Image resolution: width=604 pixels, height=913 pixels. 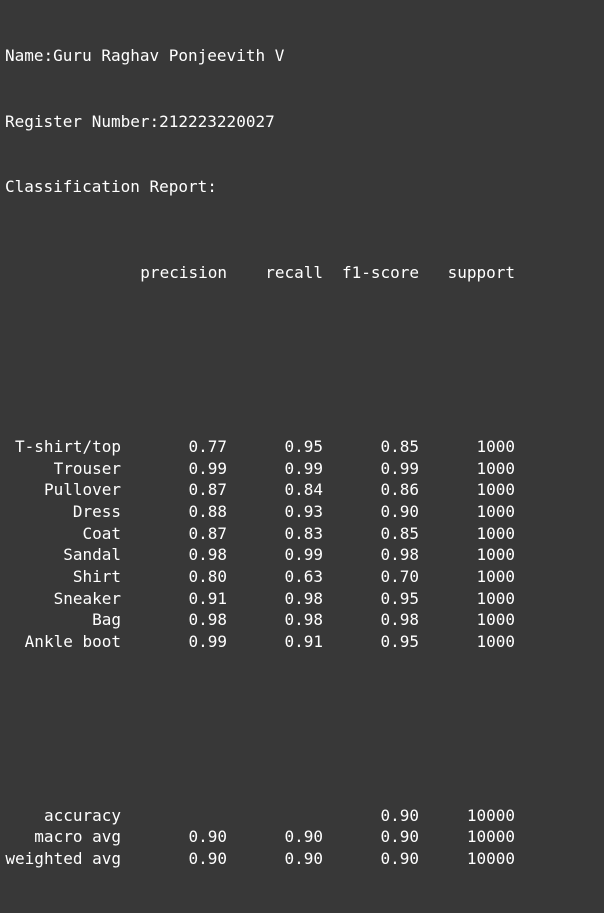 I want to click on row-label: macro avg, so click(x=77, y=837).